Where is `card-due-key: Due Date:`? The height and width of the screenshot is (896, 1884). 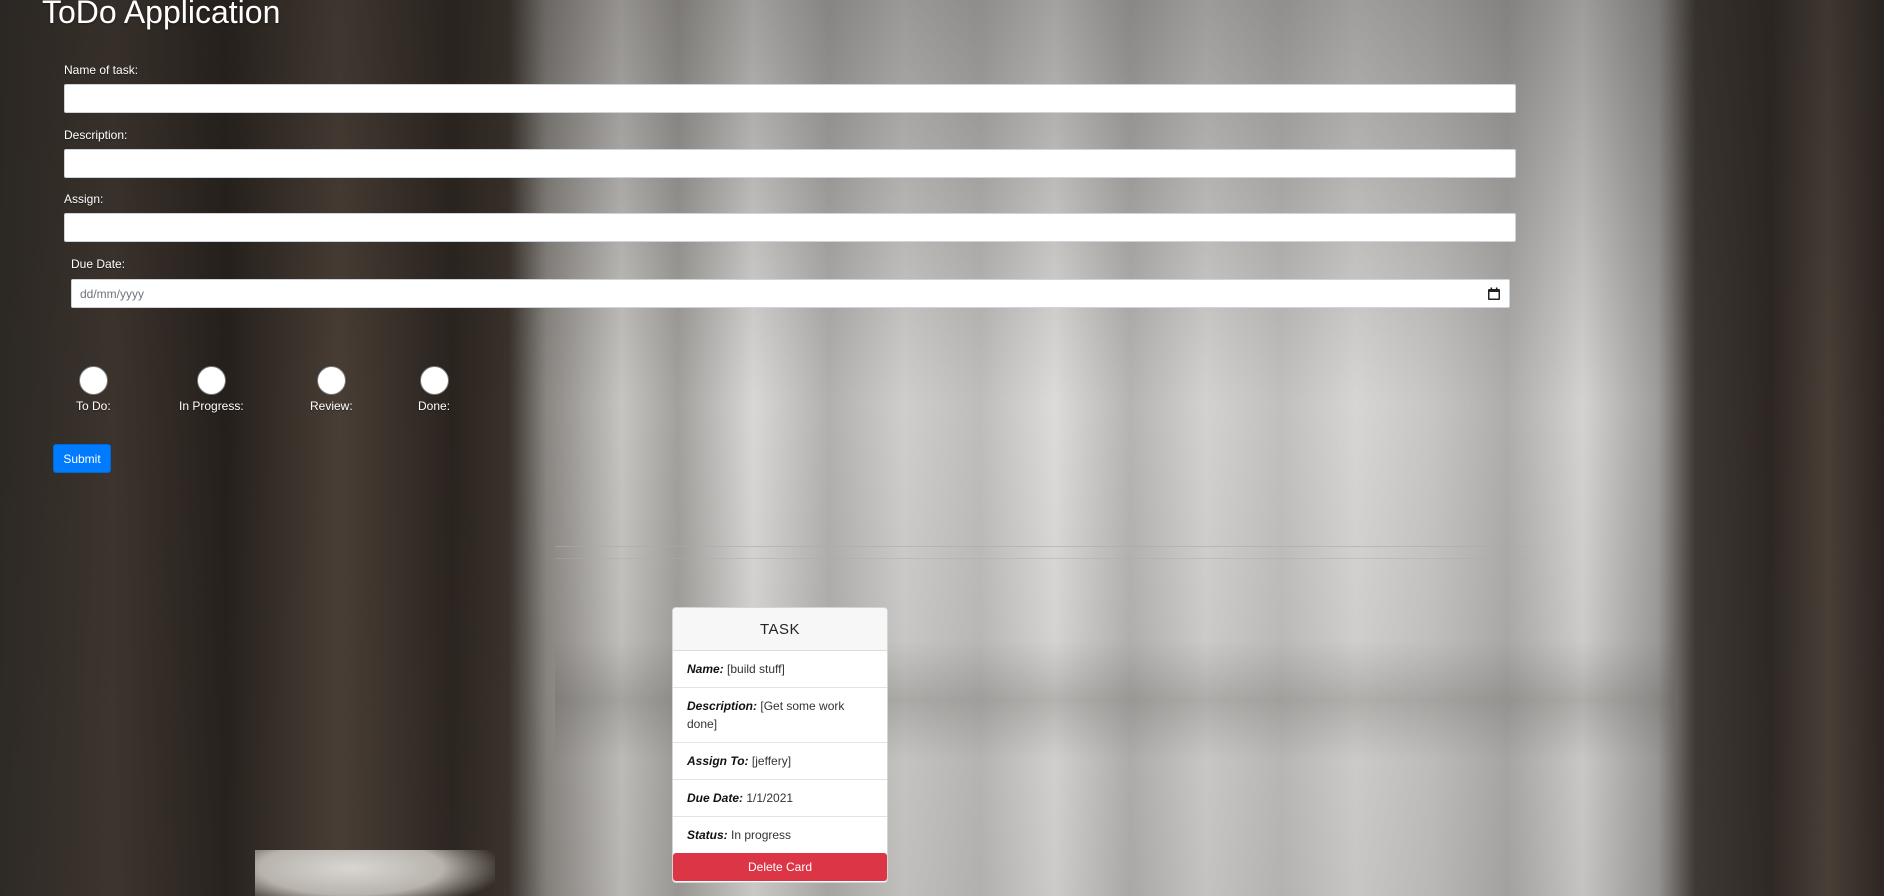 card-due-key: Due Date: is located at coordinates (715, 798).